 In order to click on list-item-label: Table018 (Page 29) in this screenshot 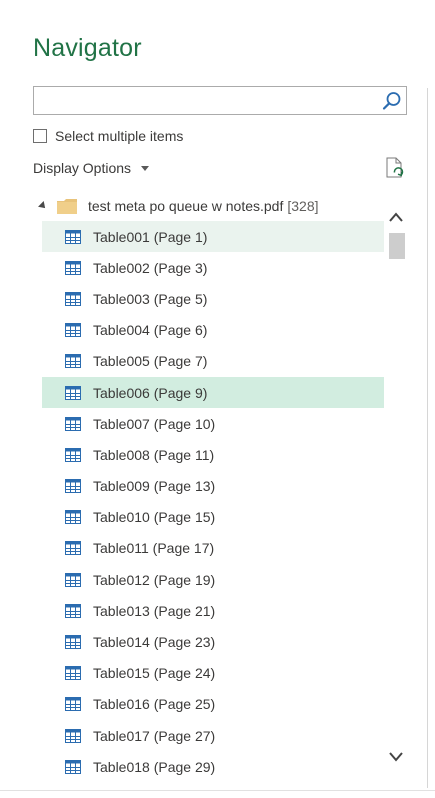, I will do `click(154, 767)`.